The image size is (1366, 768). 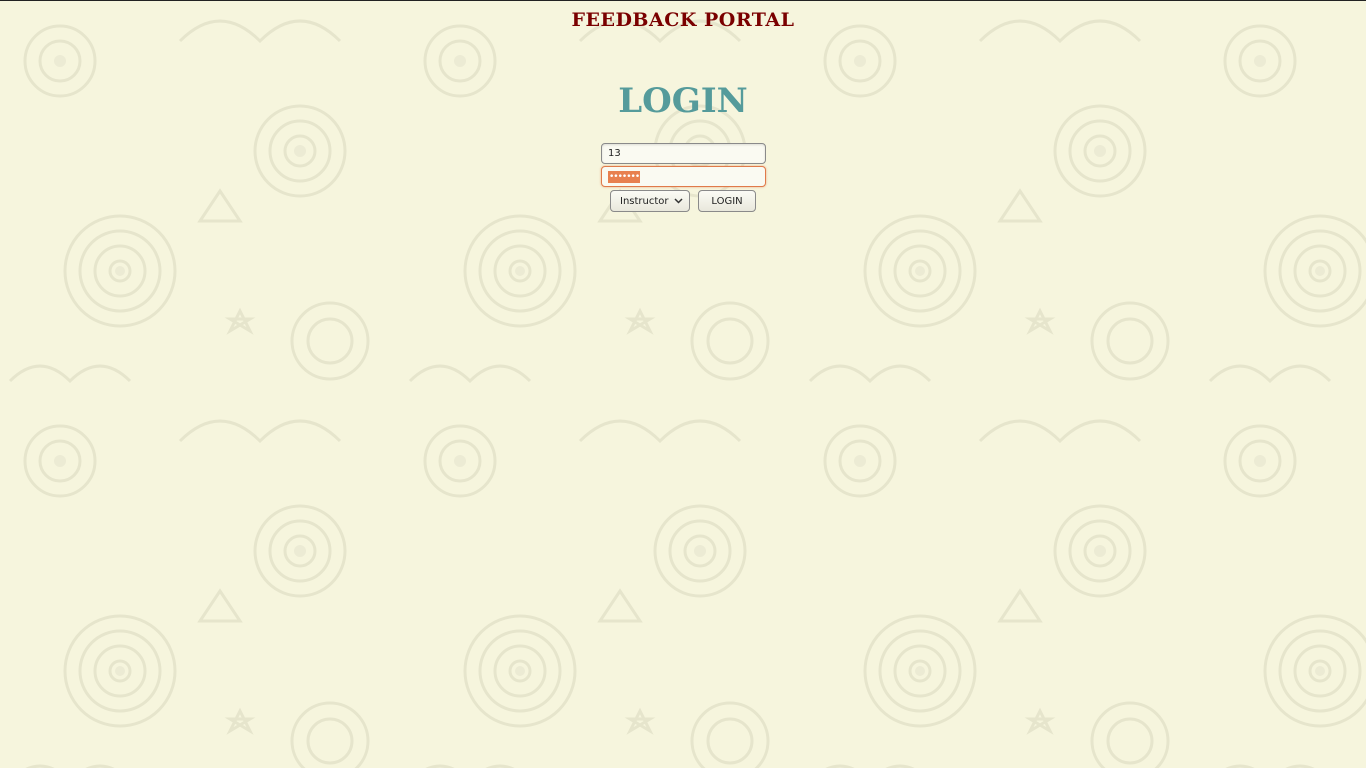 I want to click on login-button-label: LOGIN, so click(x=727, y=201).